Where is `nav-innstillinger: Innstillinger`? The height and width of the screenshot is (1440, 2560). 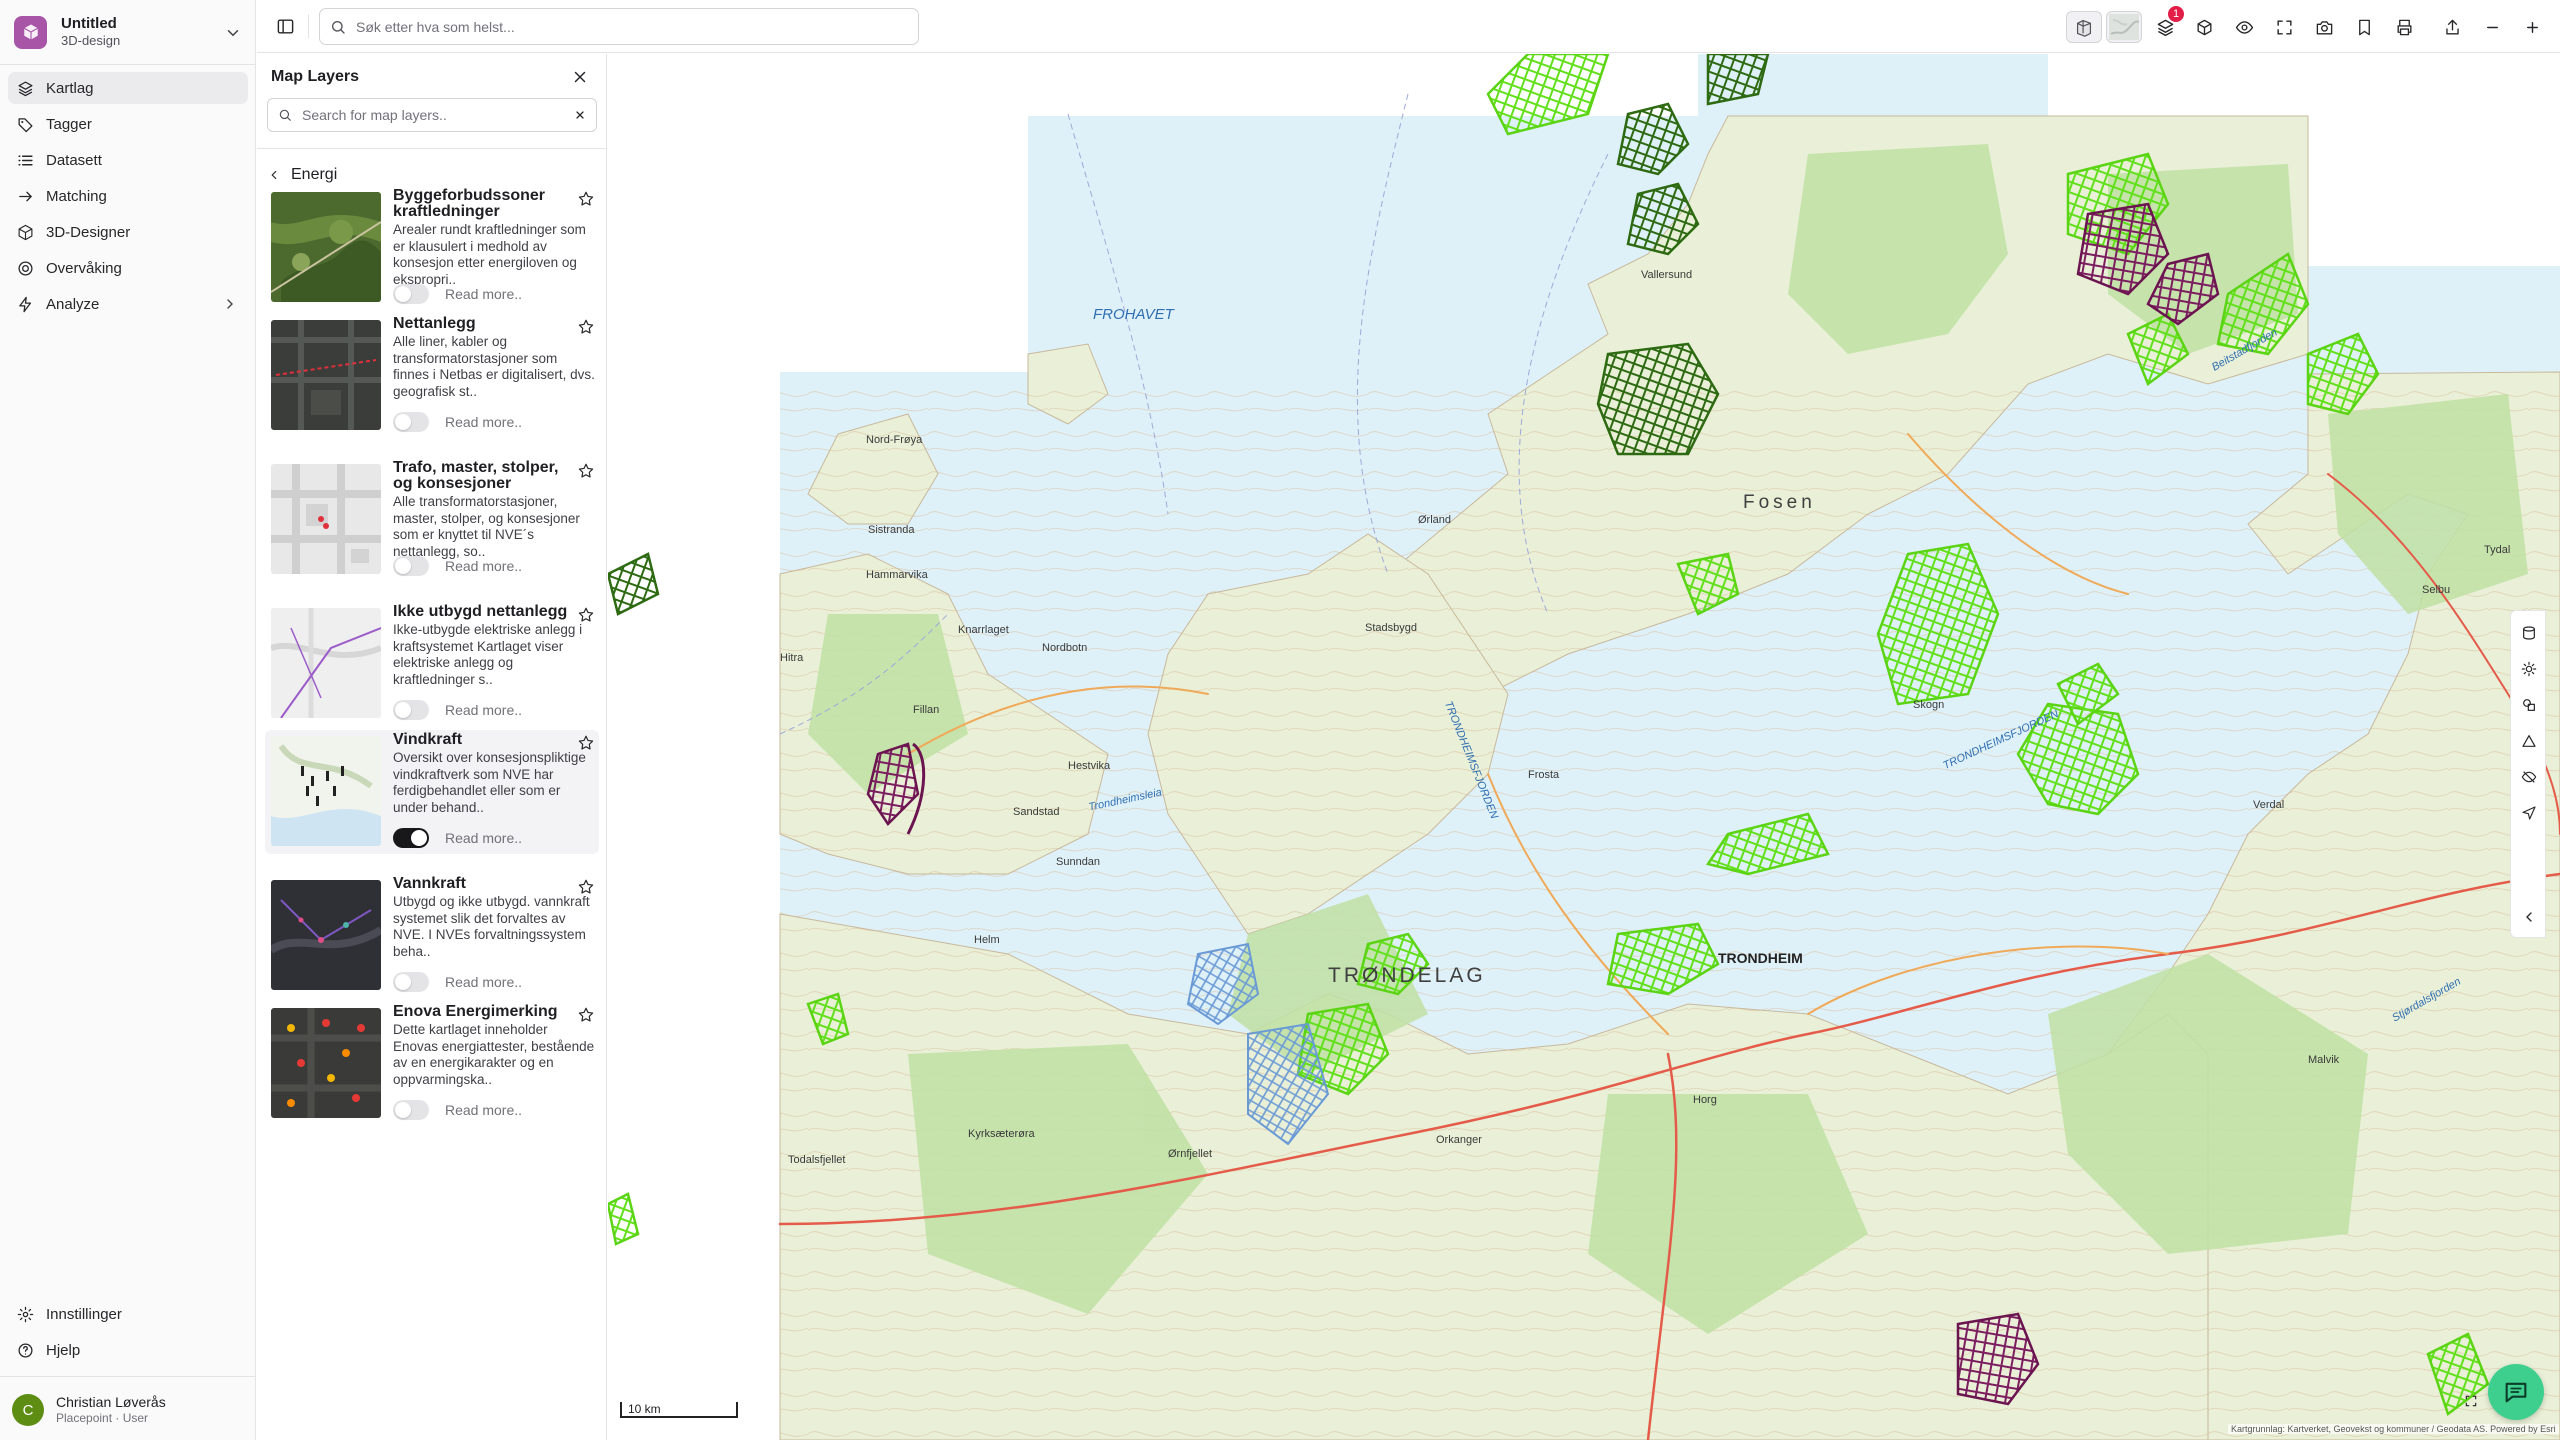
nav-innstillinger: Innstillinger is located at coordinates (128, 1314).